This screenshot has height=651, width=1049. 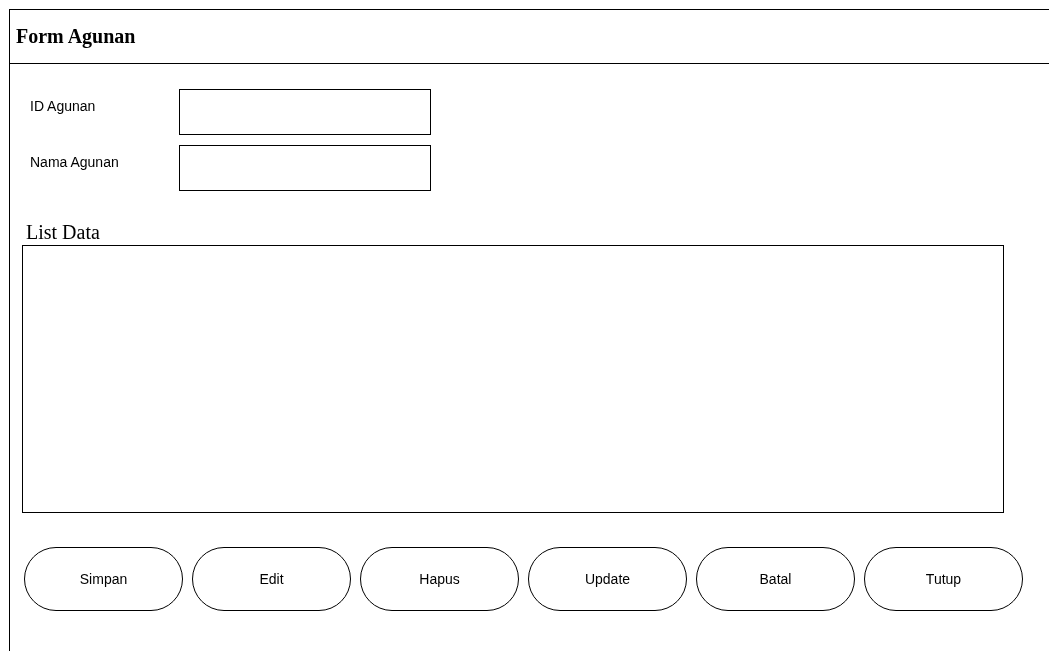 What do you see at coordinates (775, 579) in the screenshot?
I see `action-button: Batal` at bounding box center [775, 579].